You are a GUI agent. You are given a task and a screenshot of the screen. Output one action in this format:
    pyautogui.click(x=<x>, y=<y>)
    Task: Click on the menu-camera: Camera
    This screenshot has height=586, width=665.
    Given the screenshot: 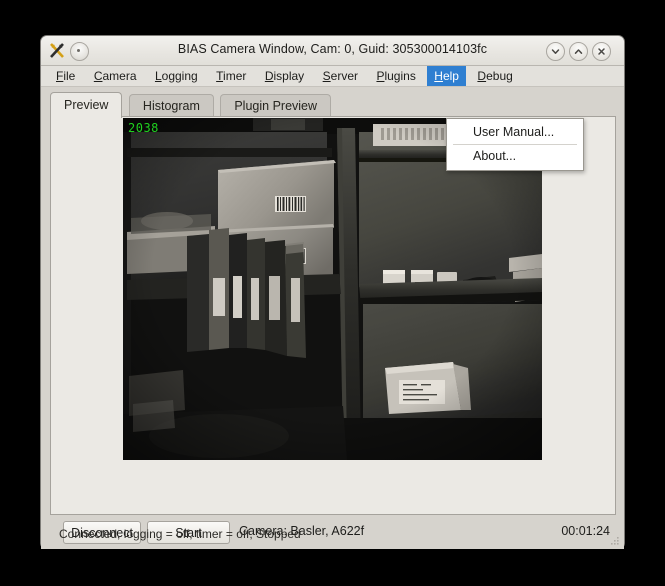 What is the action you would take?
    pyautogui.click(x=115, y=76)
    